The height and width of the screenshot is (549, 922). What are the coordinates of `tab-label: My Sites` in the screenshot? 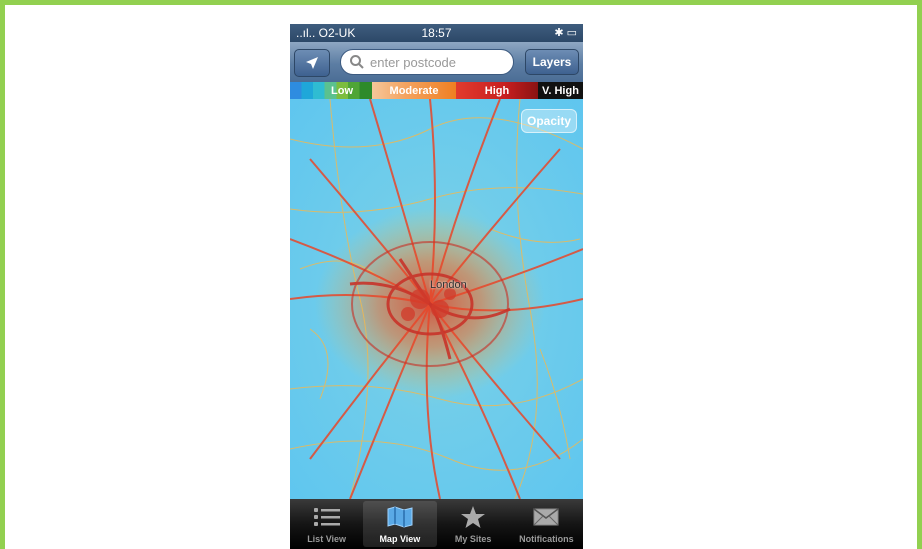 It's located at (473, 539).